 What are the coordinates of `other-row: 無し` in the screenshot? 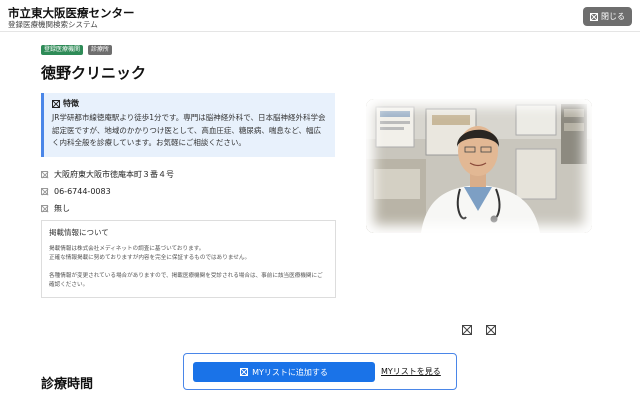 It's located at (107, 208).